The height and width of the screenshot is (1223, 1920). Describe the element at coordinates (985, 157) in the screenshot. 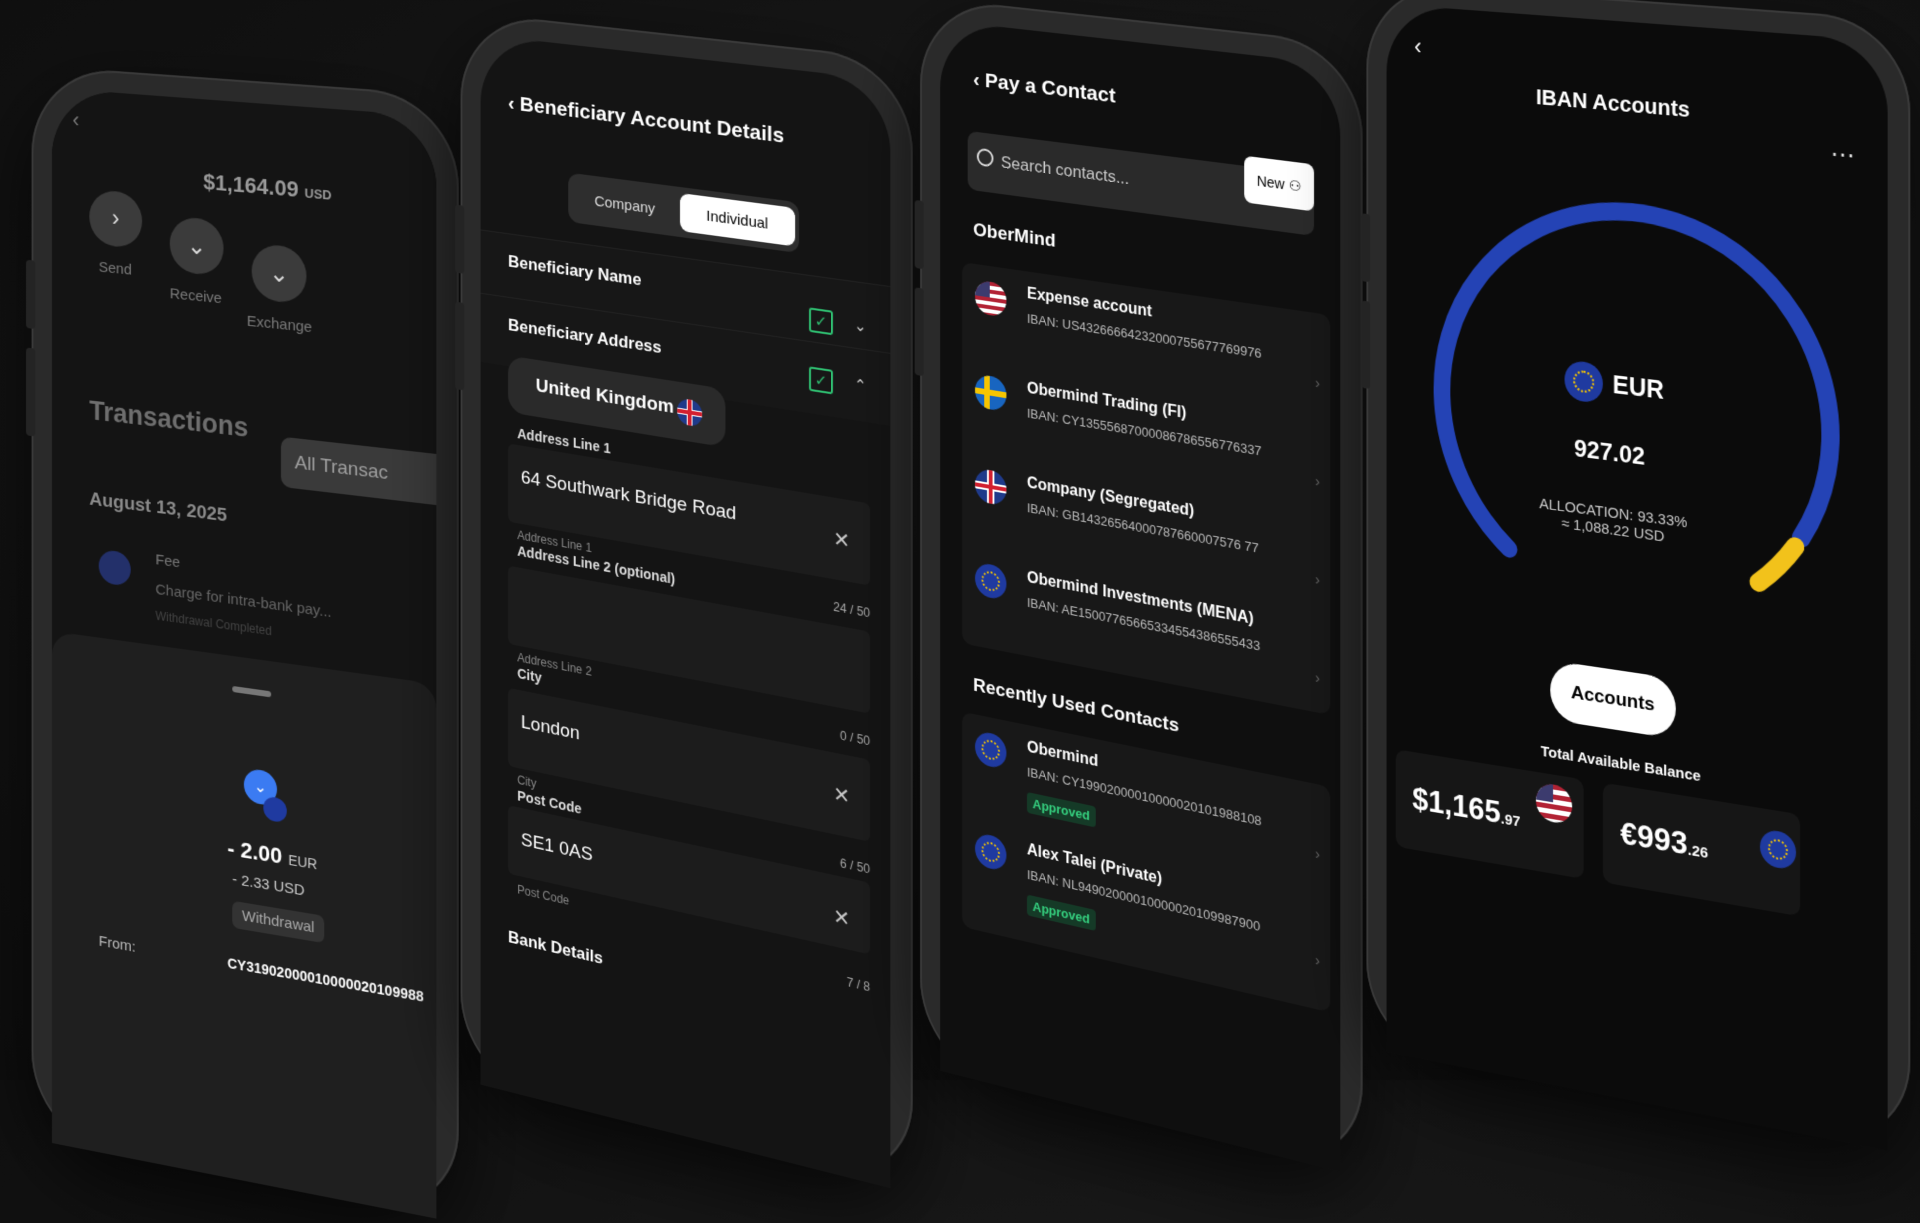

I see `search-icon` at that location.